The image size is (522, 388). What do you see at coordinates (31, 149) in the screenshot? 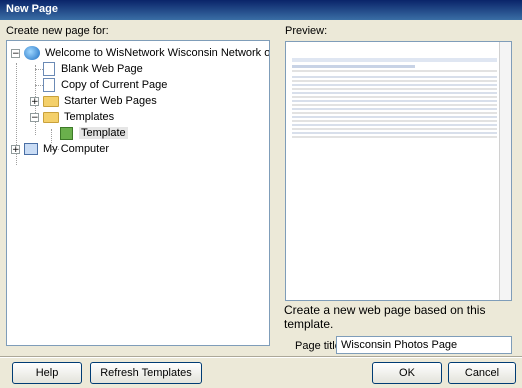
I see `computer-icon` at bounding box center [31, 149].